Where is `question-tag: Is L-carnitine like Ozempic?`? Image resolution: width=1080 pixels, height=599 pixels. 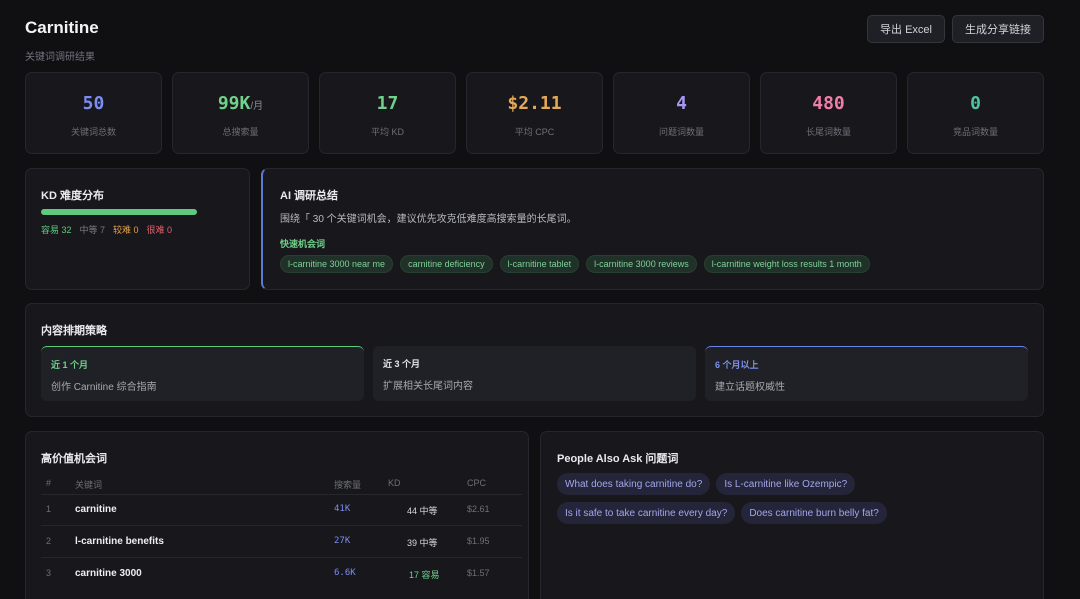
question-tag: Is L-carnitine like Ozempic? is located at coordinates (786, 484).